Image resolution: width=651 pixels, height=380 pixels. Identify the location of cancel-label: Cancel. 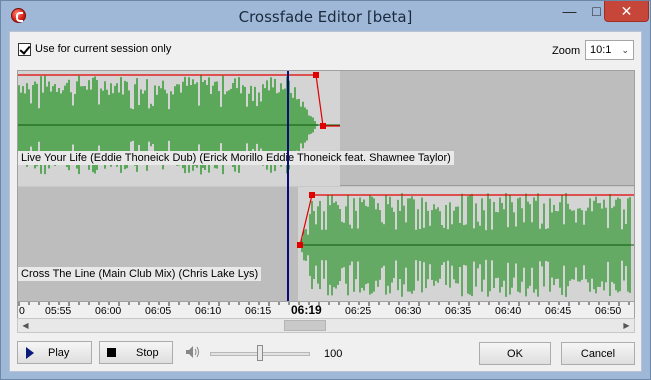
(598, 353).